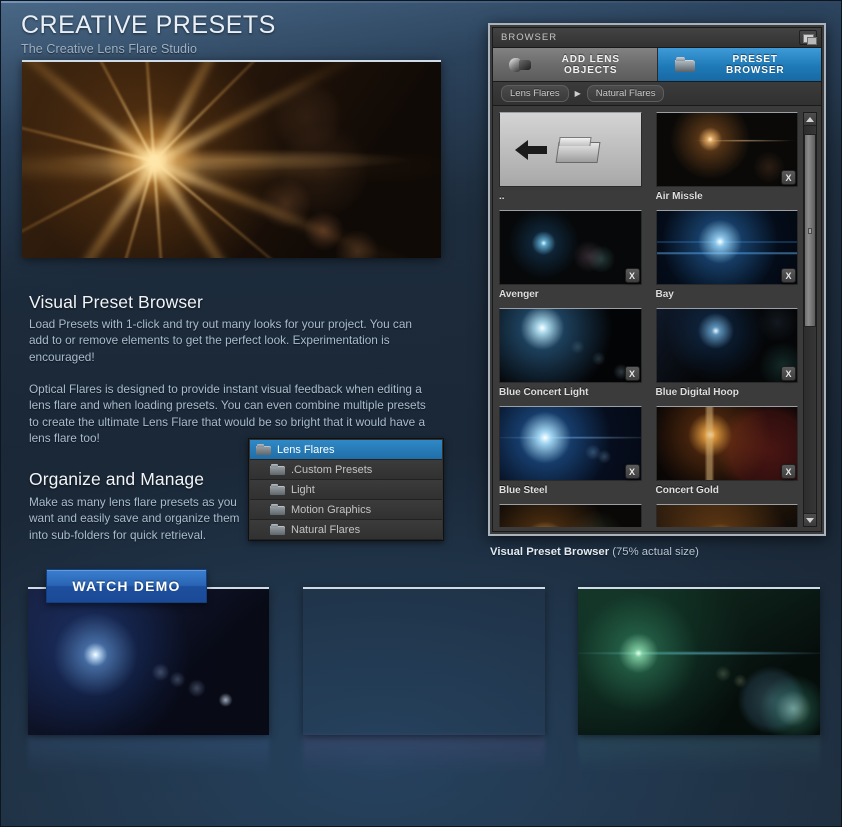  Describe the element at coordinates (424, 661) in the screenshot. I see `gallery-image-magenta-bokeh` at that location.